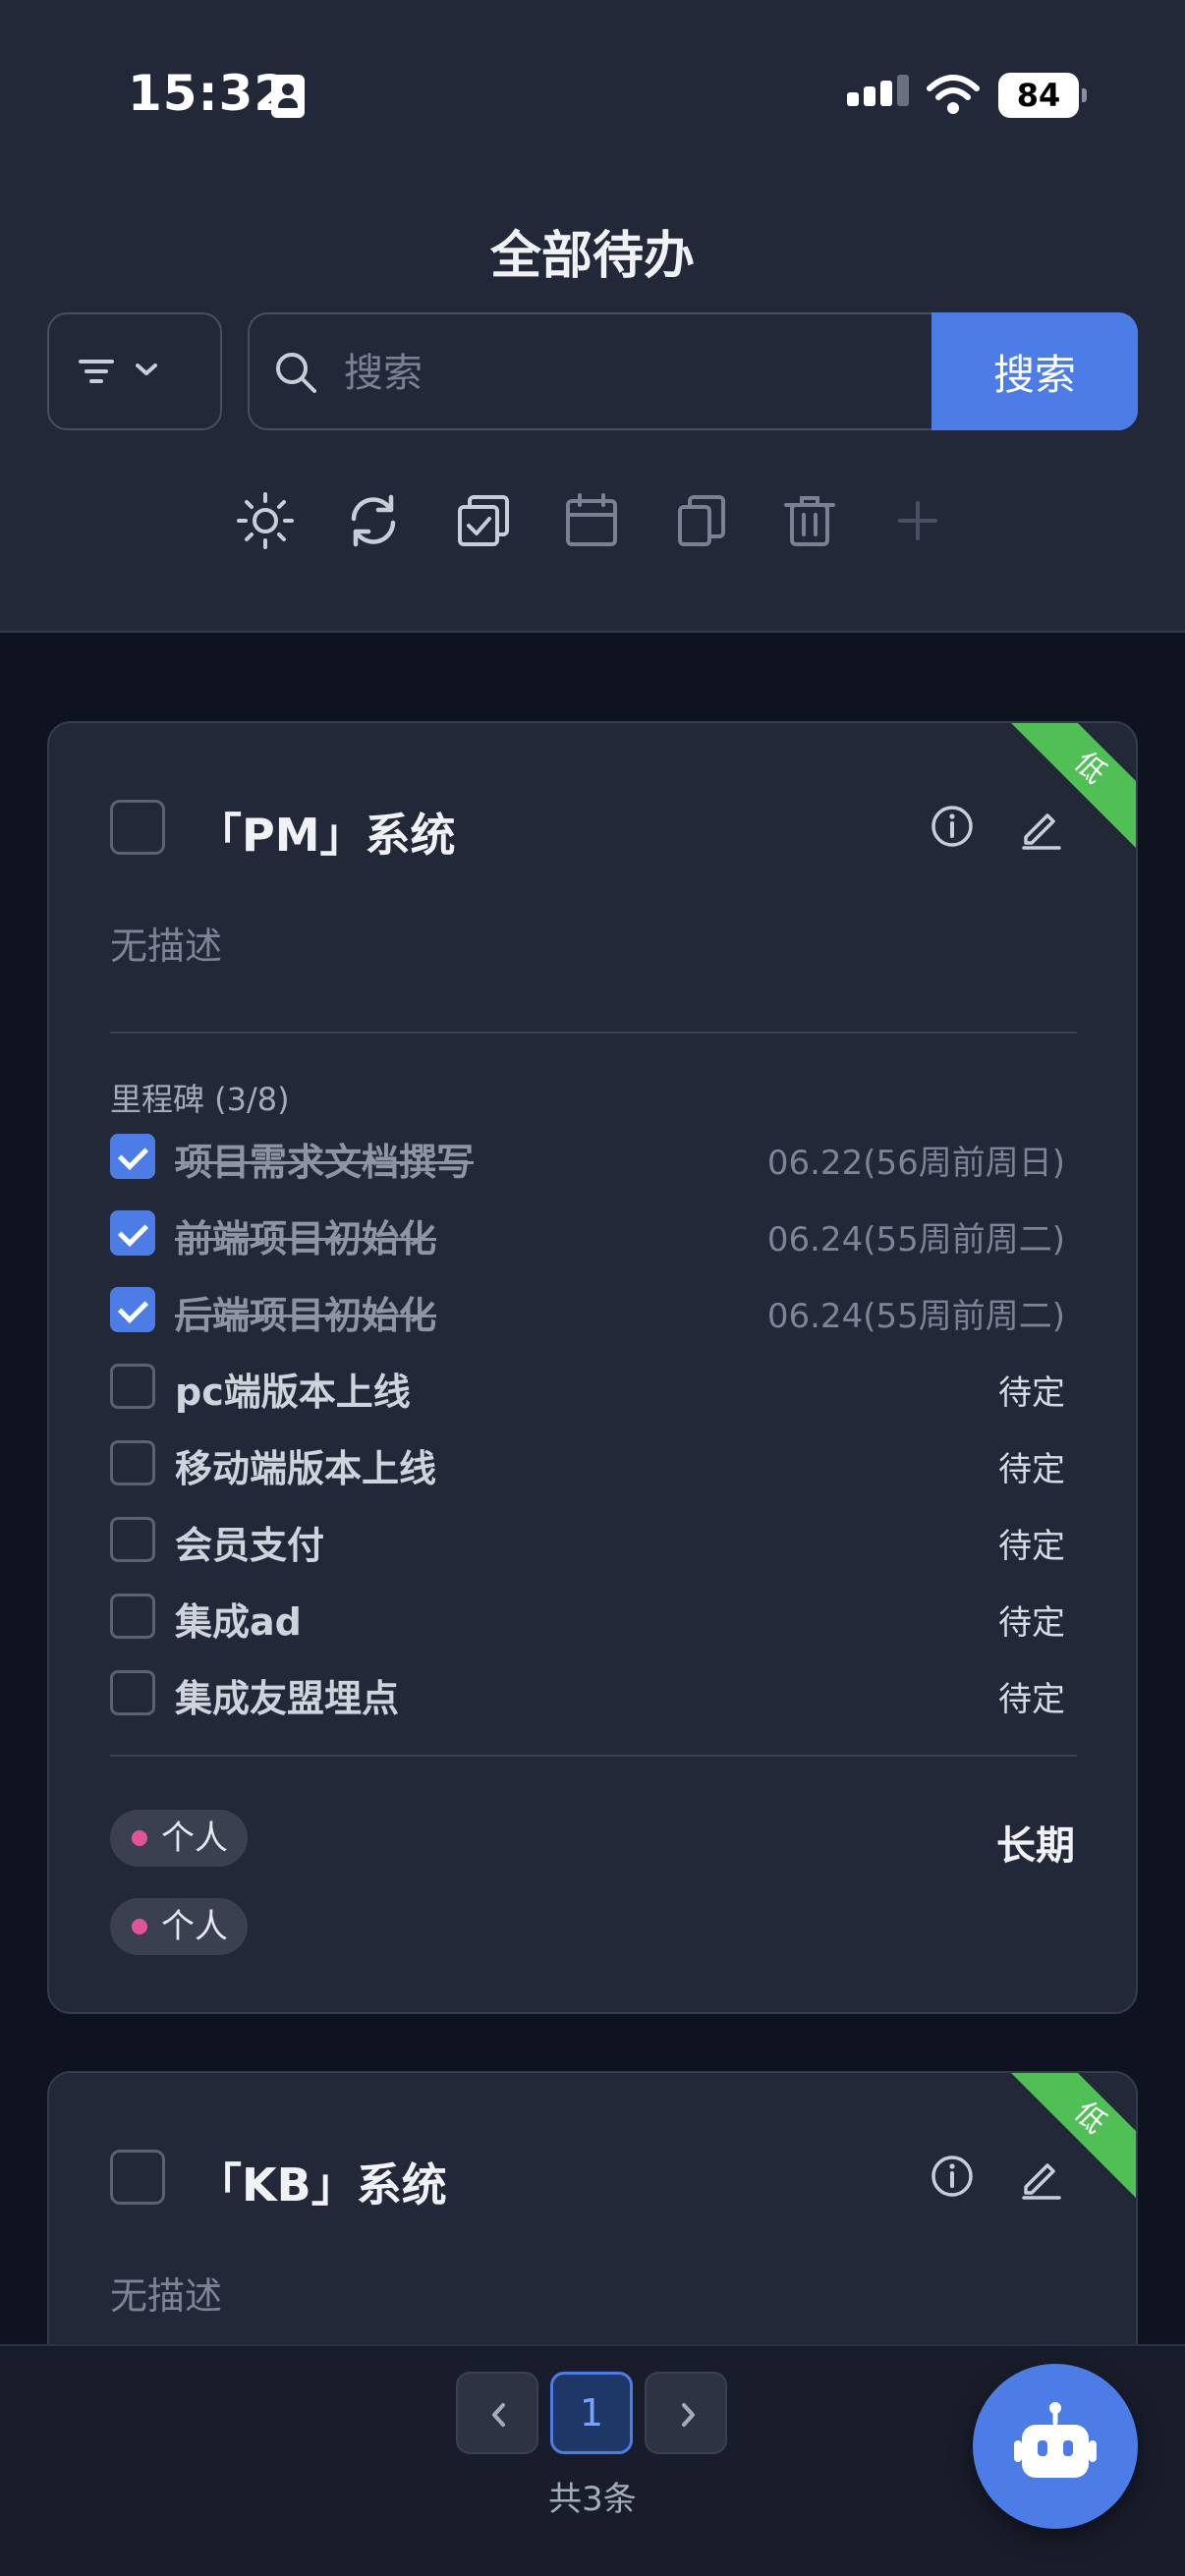  I want to click on search-icon, so click(296, 373).